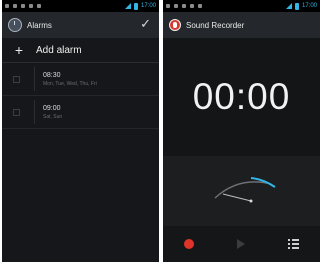 This screenshot has width=321, height=262. I want to click on vu-pivot, so click(251, 201).